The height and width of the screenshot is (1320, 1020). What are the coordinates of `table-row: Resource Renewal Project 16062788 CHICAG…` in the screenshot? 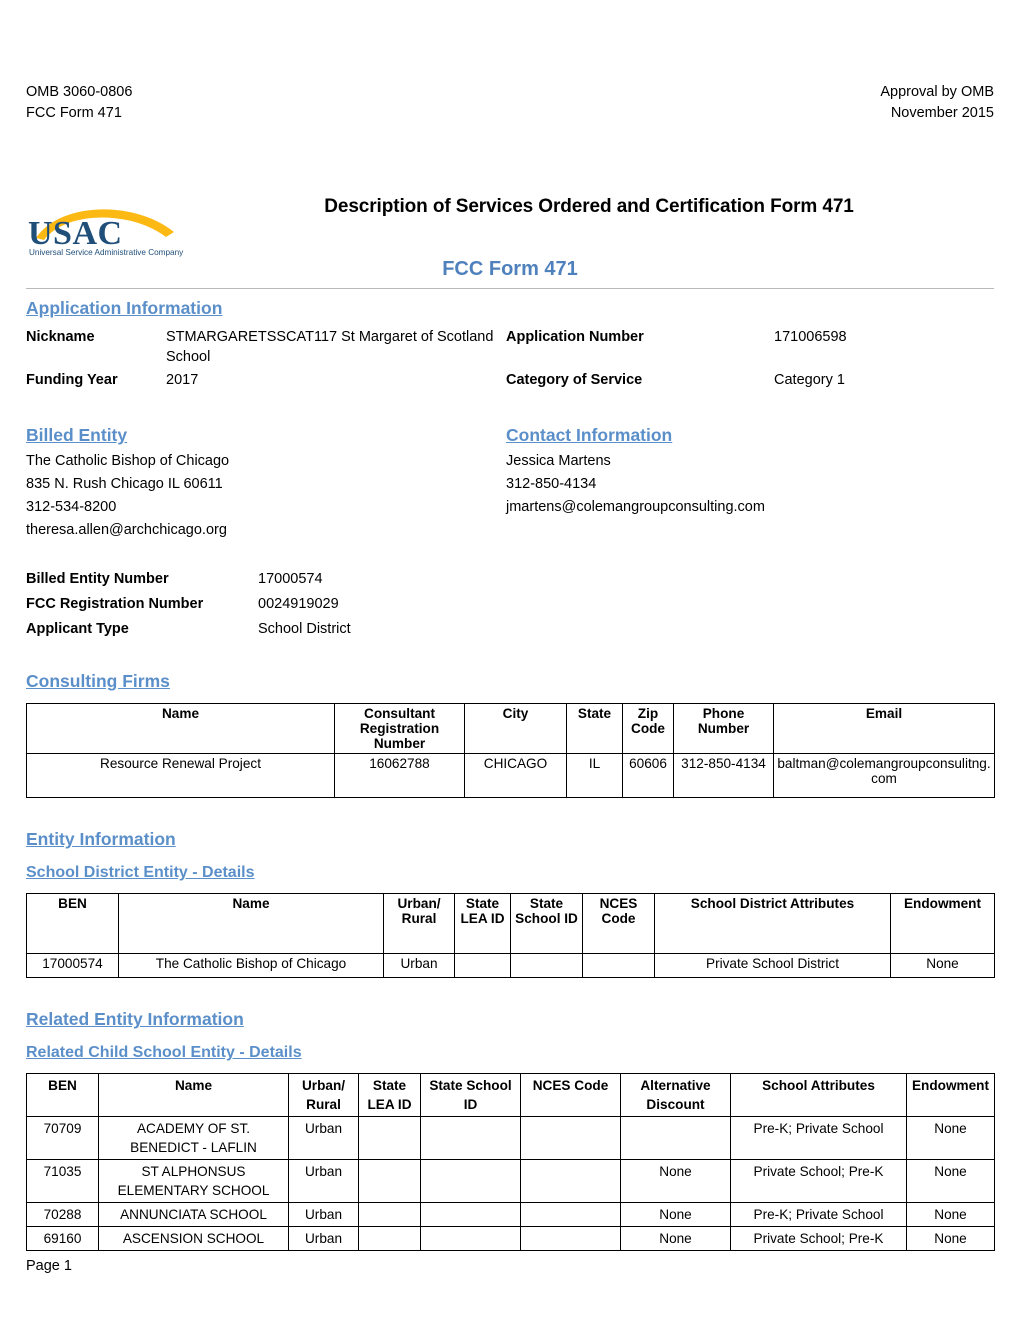 It's located at (510, 775).